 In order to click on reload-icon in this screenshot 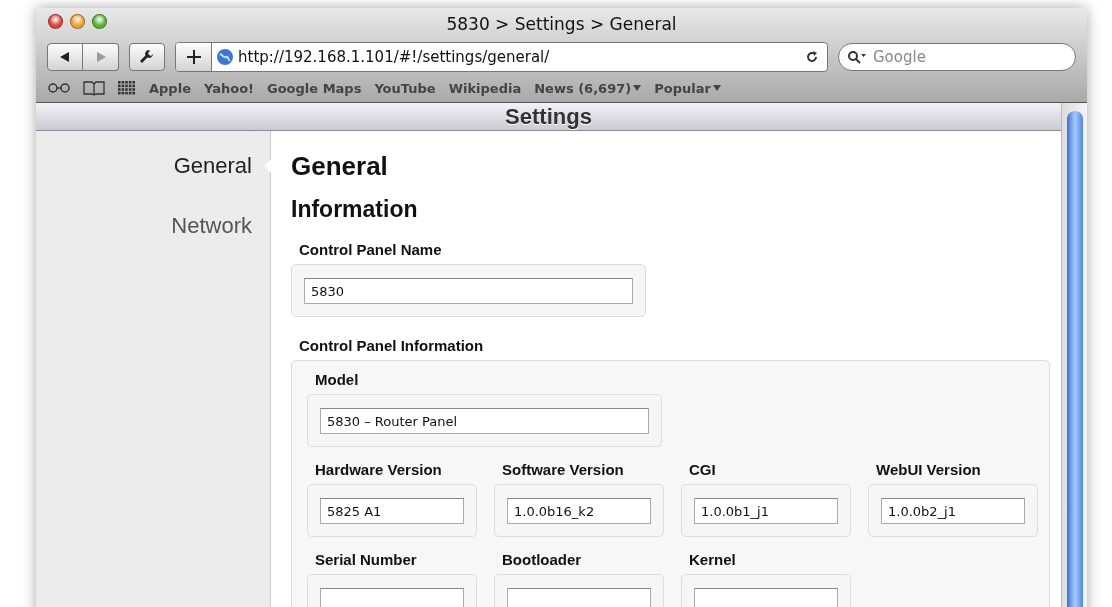, I will do `click(812, 57)`.